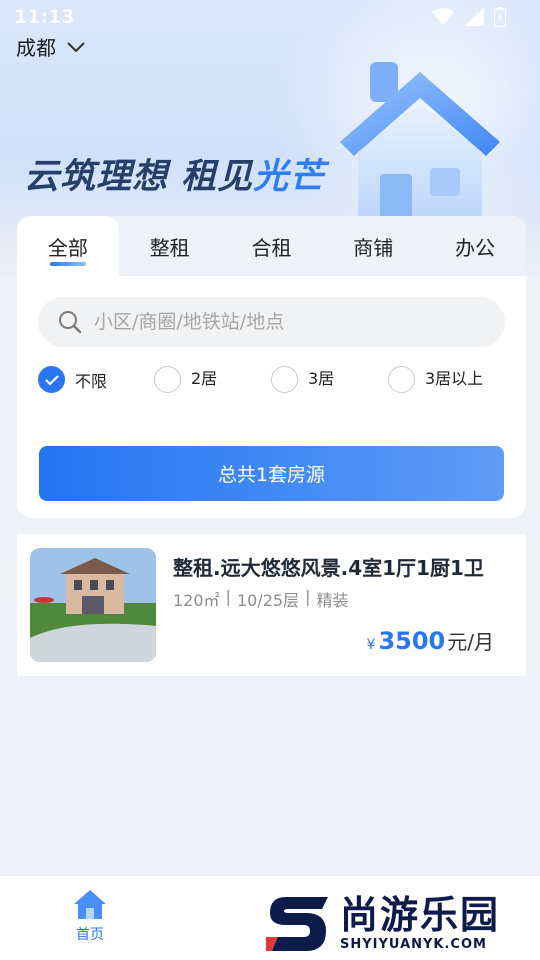 The height and width of the screenshot is (960, 540). I want to click on watermark-cn: 尚游乐园, so click(420, 914).